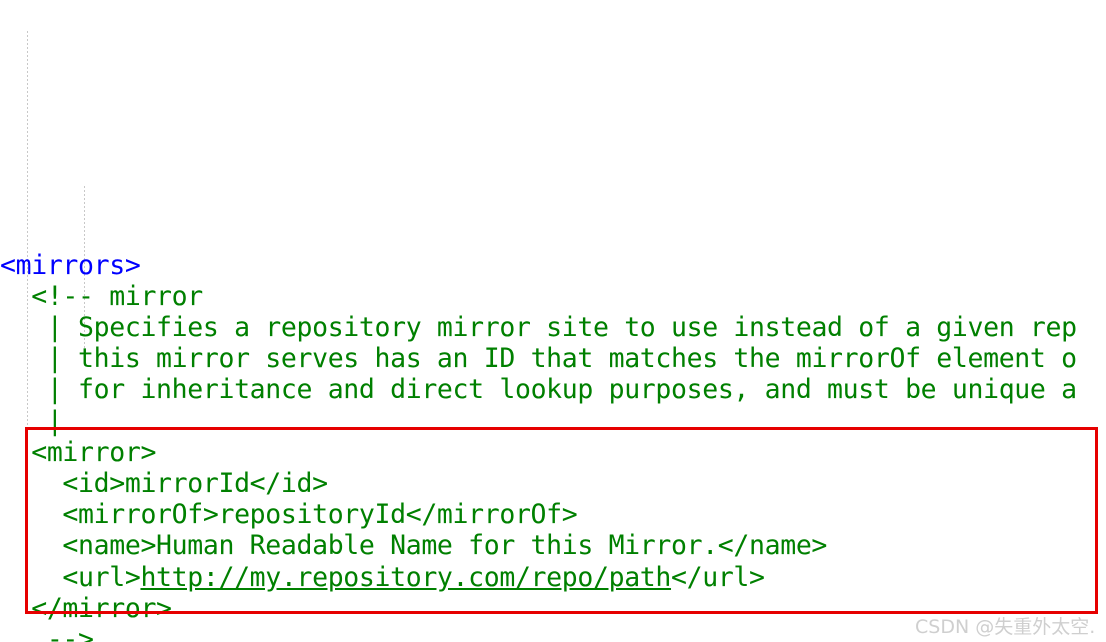  What do you see at coordinates (553, 296) in the screenshot?
I see `code-line-2: <!-- mirror` at bounding box center [553, 296].